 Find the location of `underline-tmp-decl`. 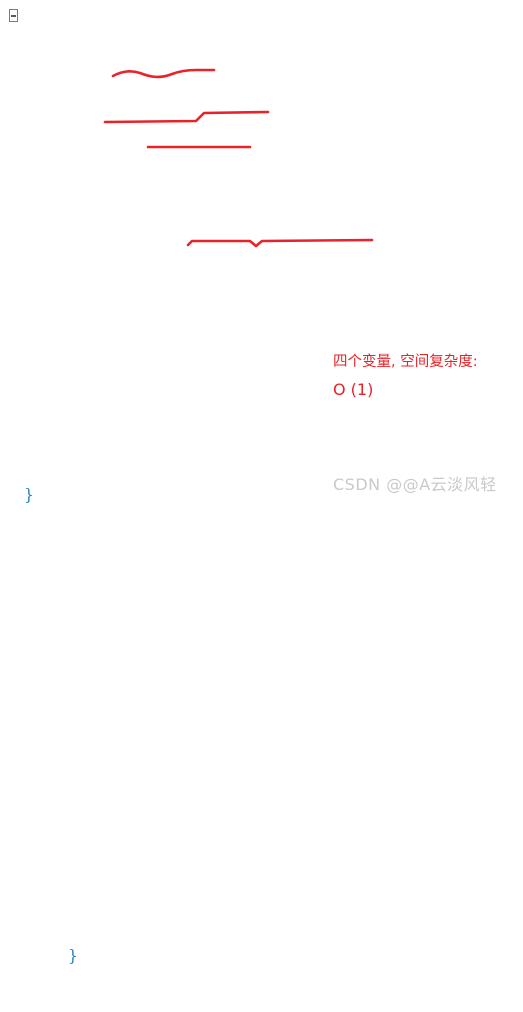

underline-tmp-decl is located at coordinates (280, 243).